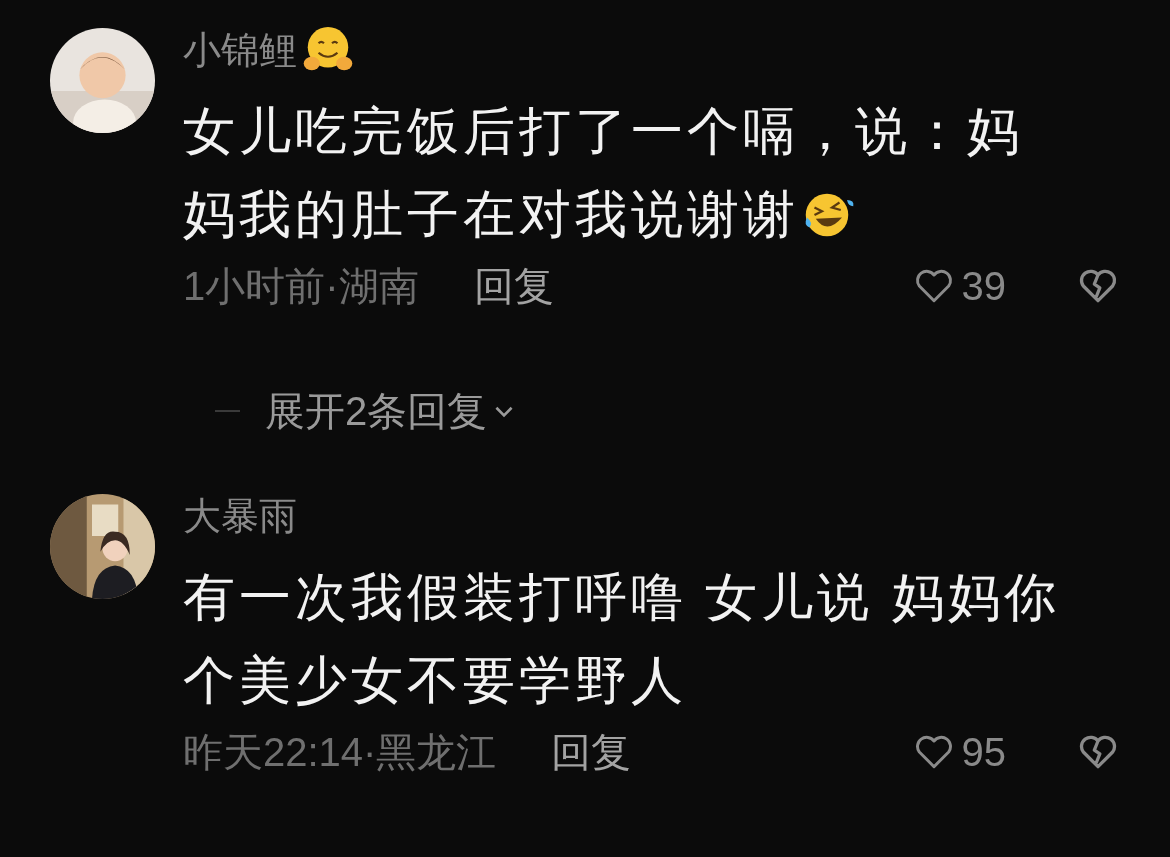 Image resolution: width=1170 pixels, height=857 pixels. I want to click on time-location: 1小时前·湖南, so click(301, 286).